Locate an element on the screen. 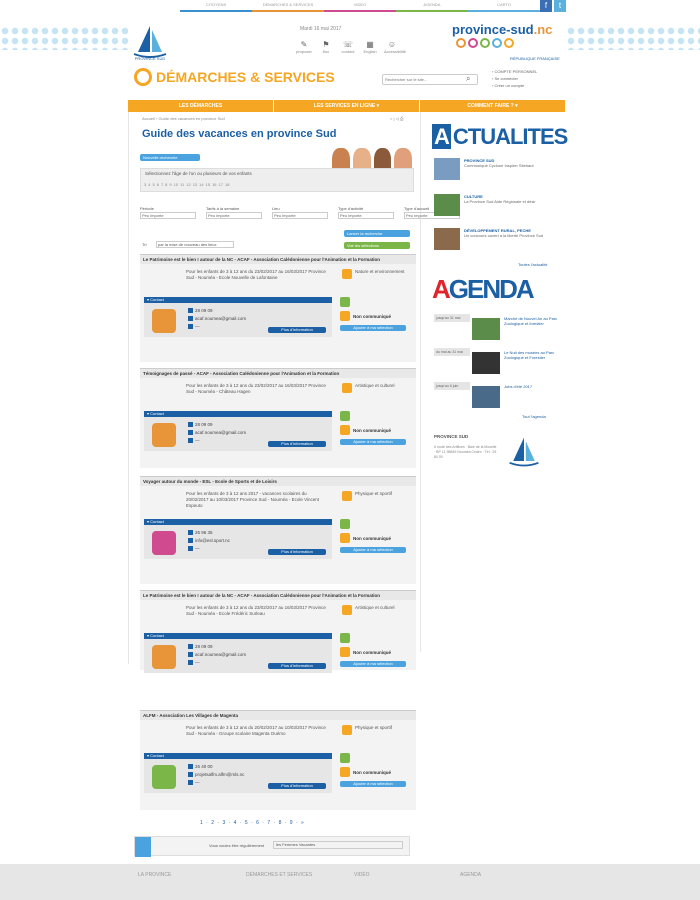 Image resolution: width=700 pixels, height=900 pixels. age-checkbox: 14 is located at coordinates (201, 184).